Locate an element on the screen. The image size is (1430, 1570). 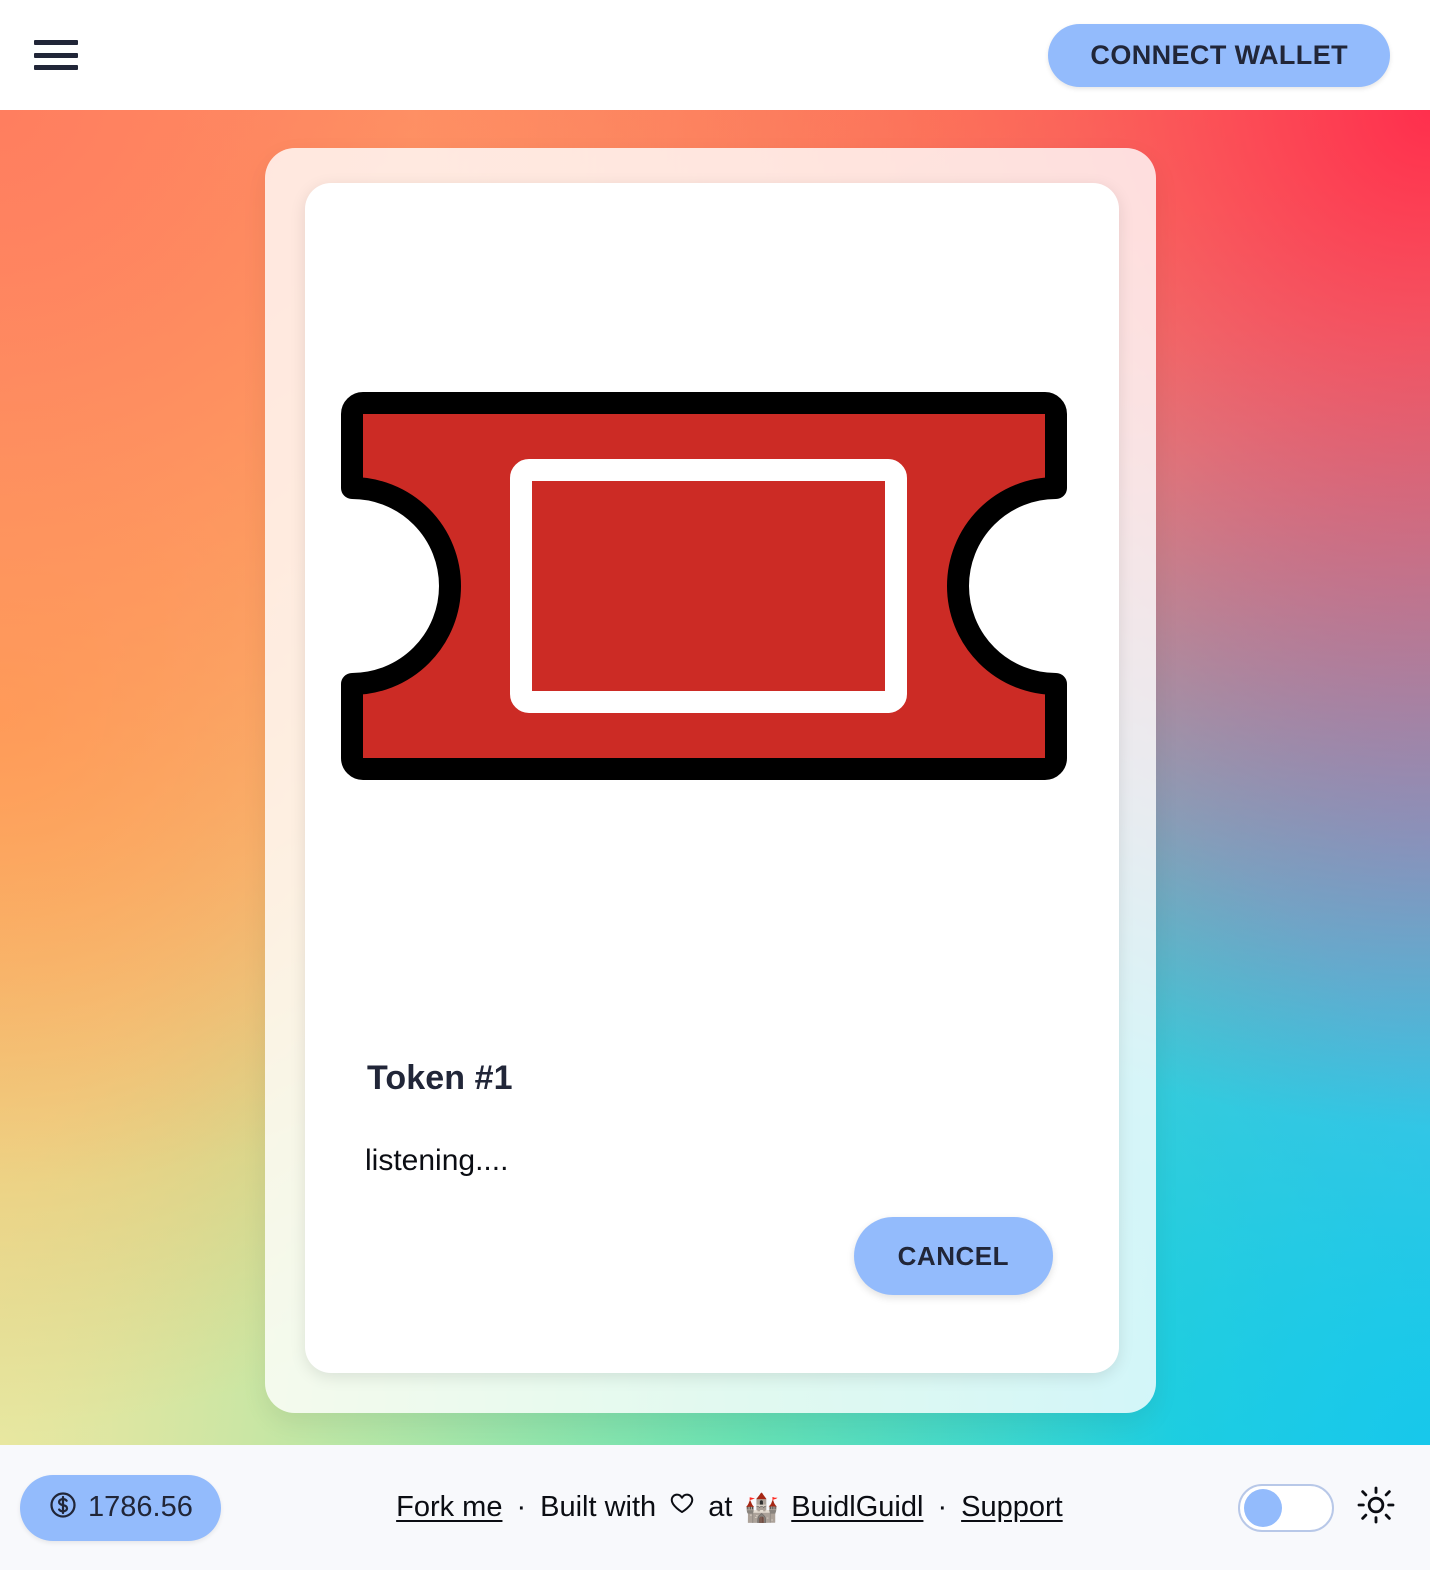
support-link: Support is located at coordinates (1012, 1507).